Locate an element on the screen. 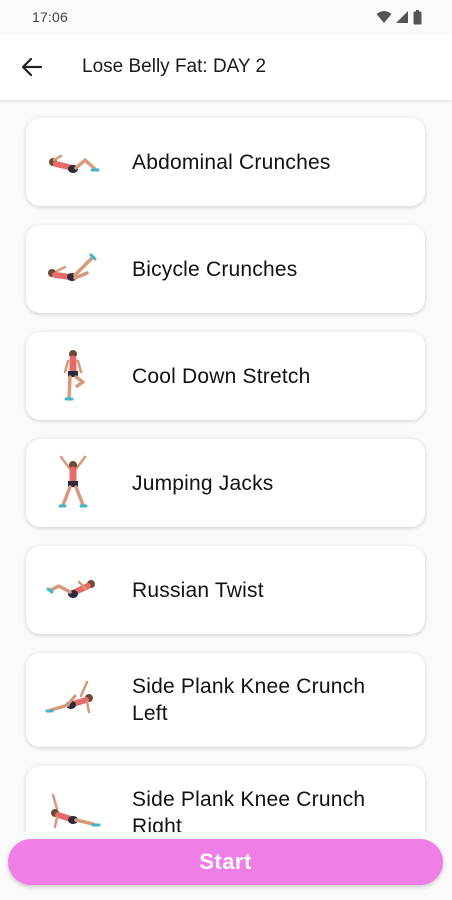  exercise-label: Jumping Jacks is located at coordinates (203, 483).